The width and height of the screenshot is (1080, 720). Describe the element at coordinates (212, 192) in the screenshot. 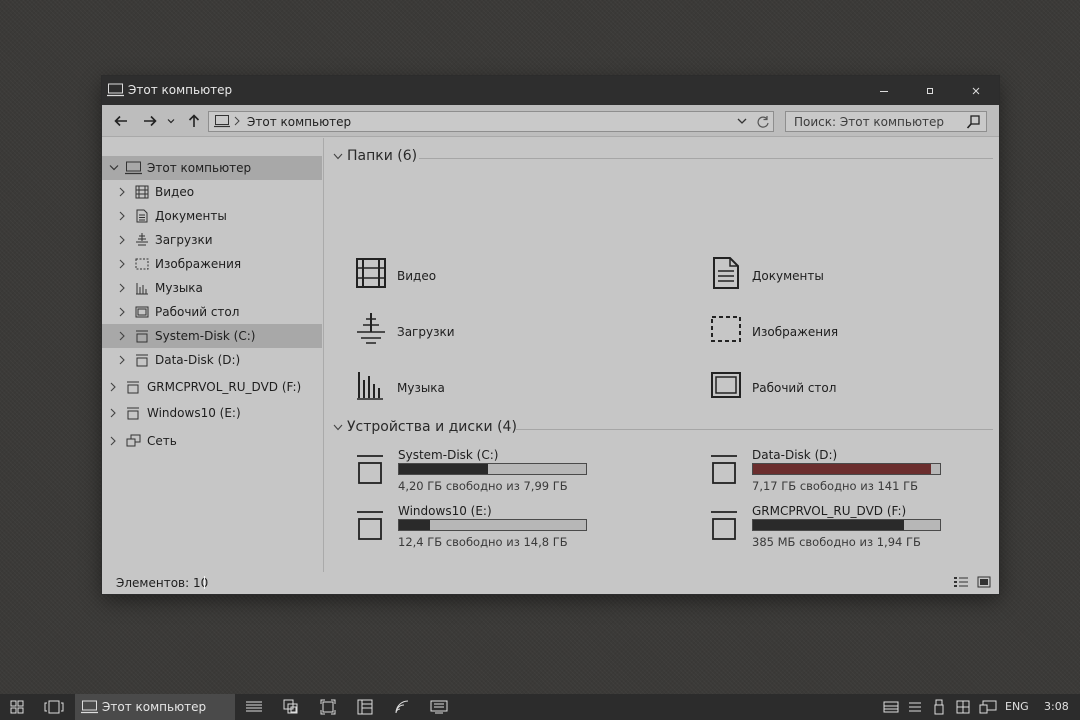

I see `sidebar-item-videos: Видео` at that location.